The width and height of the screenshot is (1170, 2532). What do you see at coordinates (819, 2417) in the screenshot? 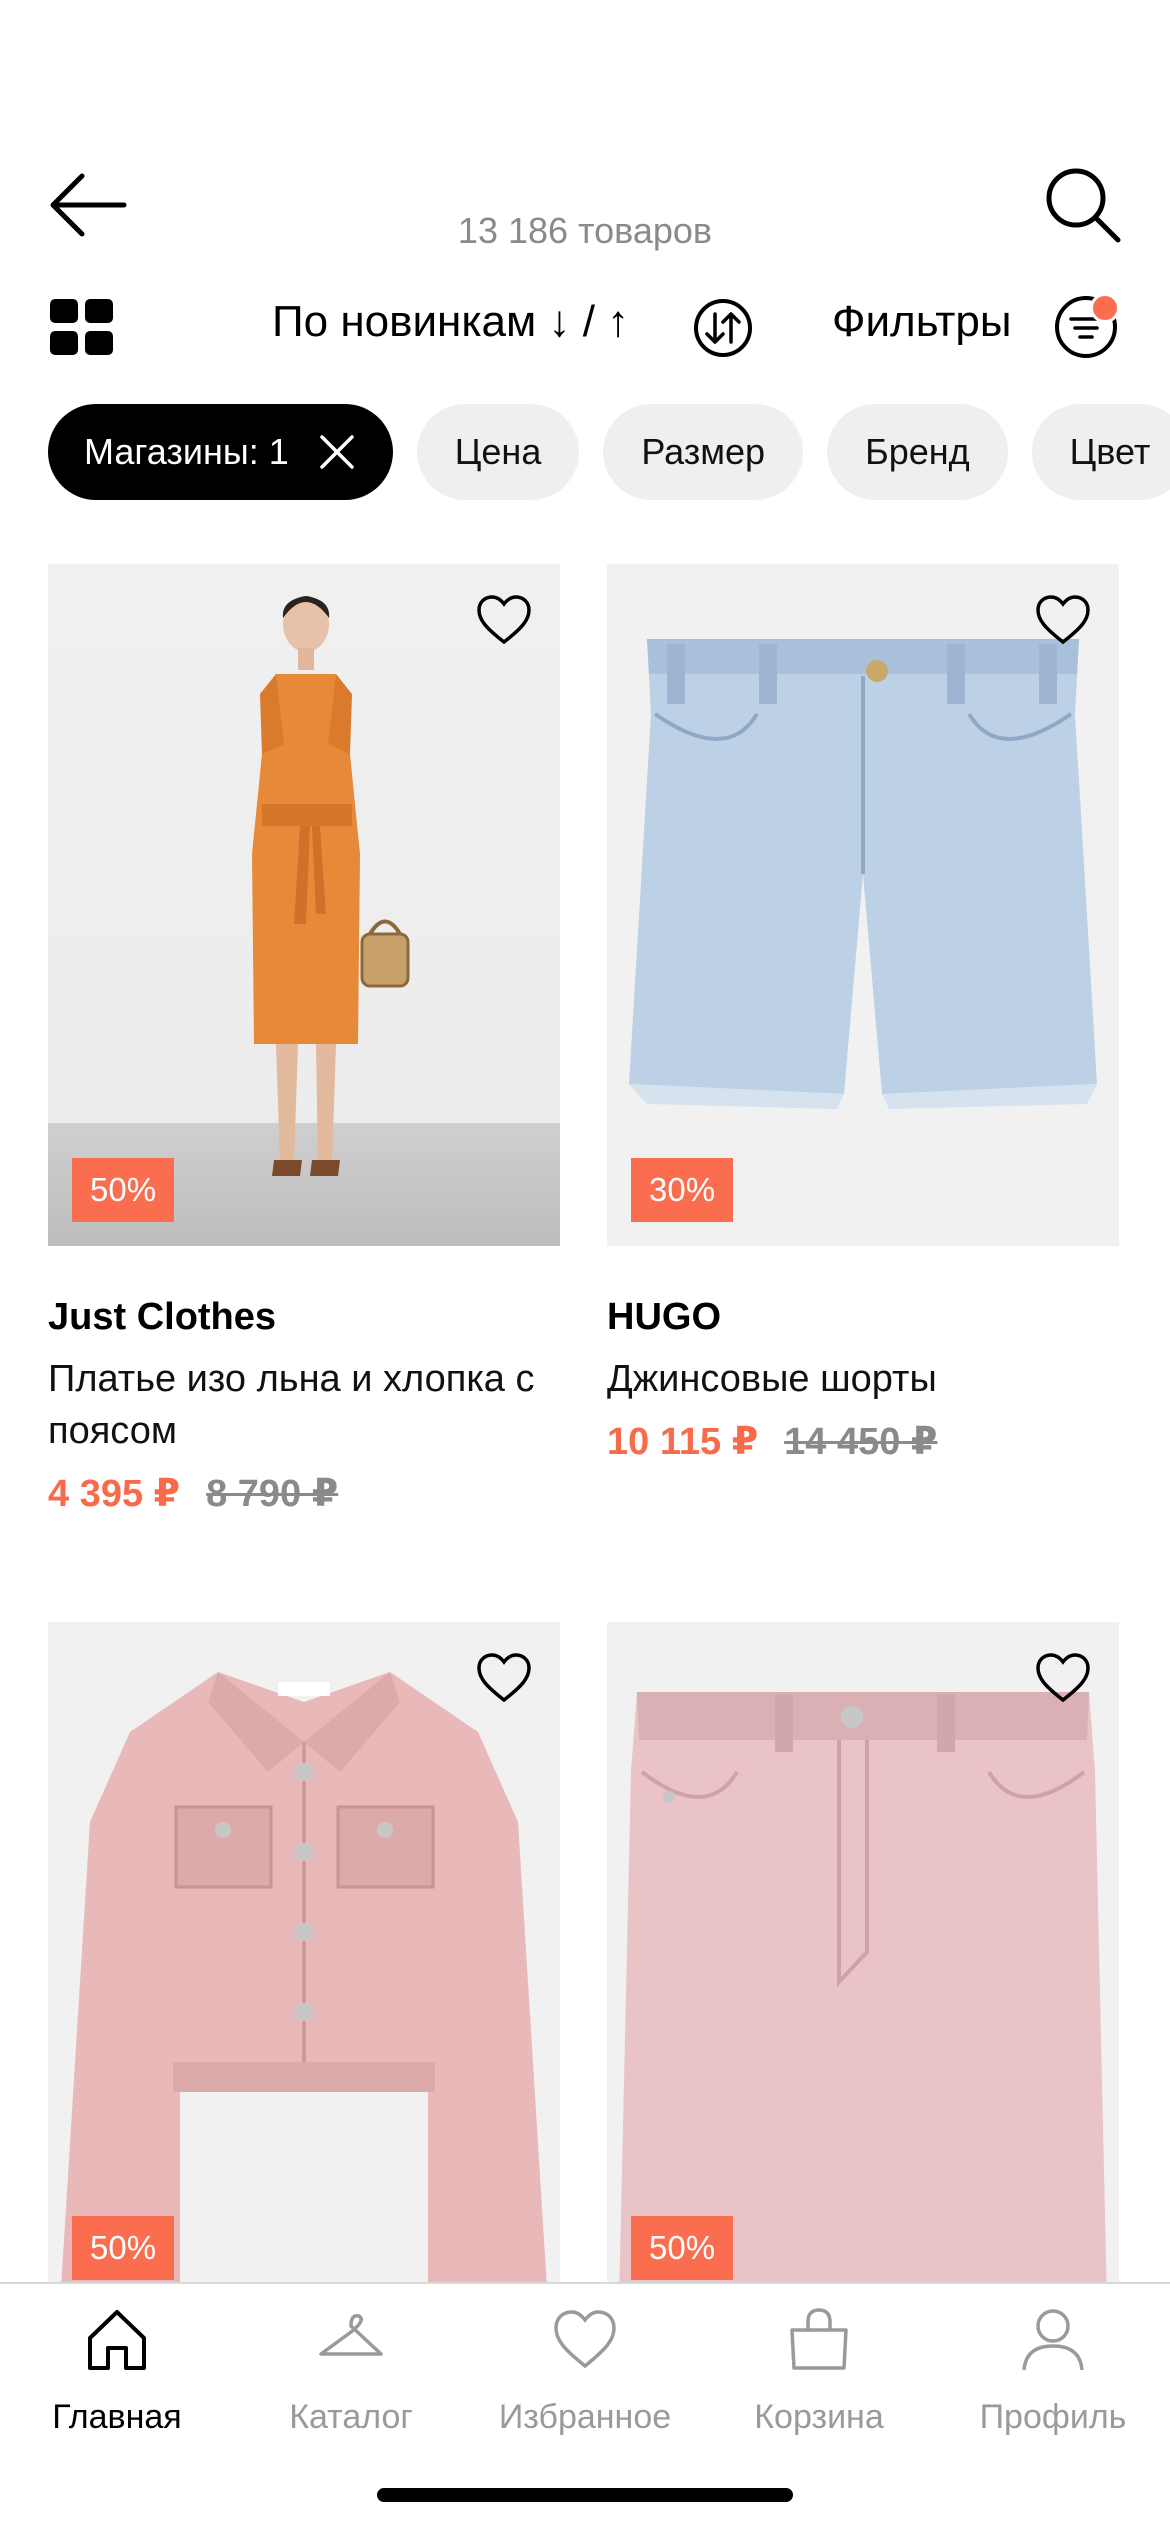
I see `tab-label: Корзина` at bounding box center [819, 2417].